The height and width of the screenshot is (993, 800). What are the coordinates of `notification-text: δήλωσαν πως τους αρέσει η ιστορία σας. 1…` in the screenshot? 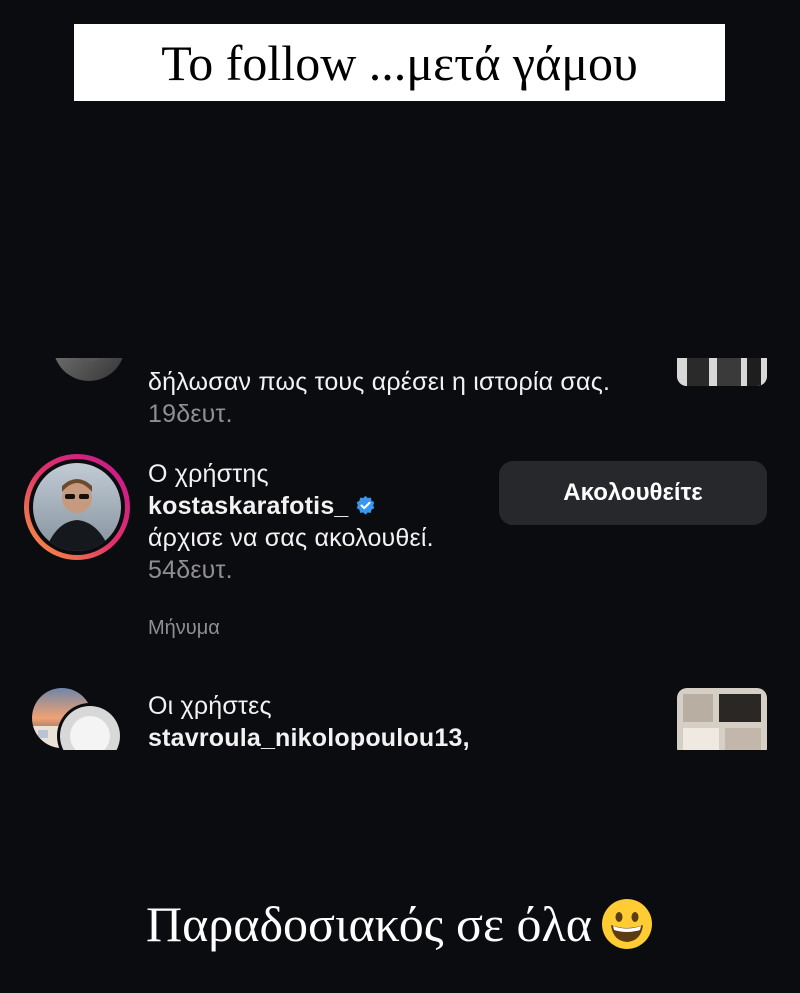 It's located at (379, 398).